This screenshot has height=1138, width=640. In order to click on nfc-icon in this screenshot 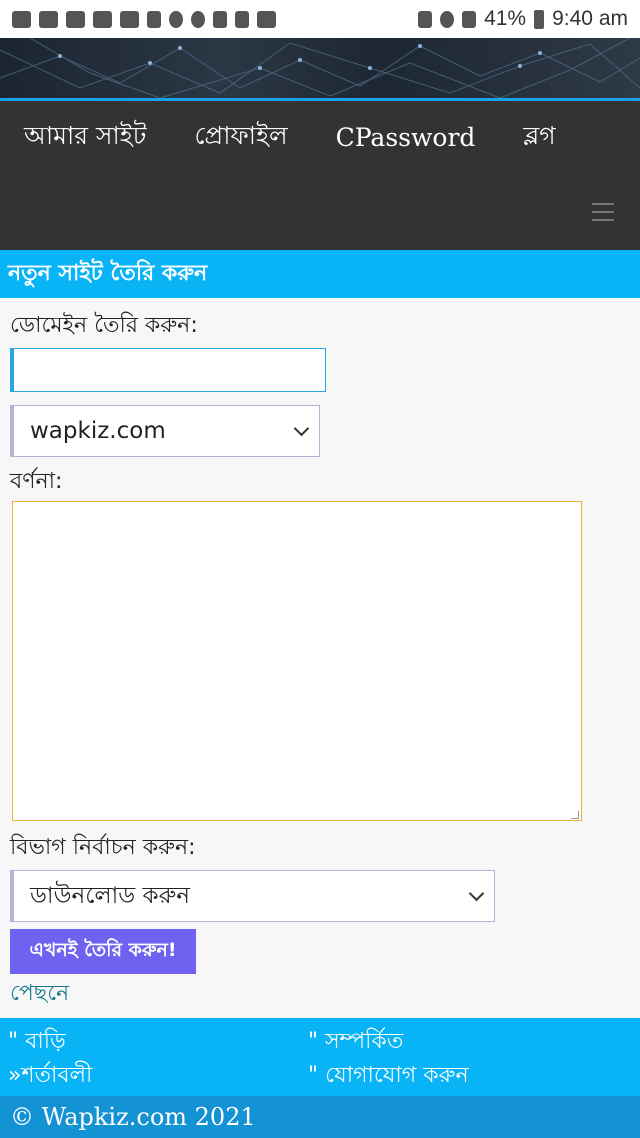, I will do `click(154, 19)`.